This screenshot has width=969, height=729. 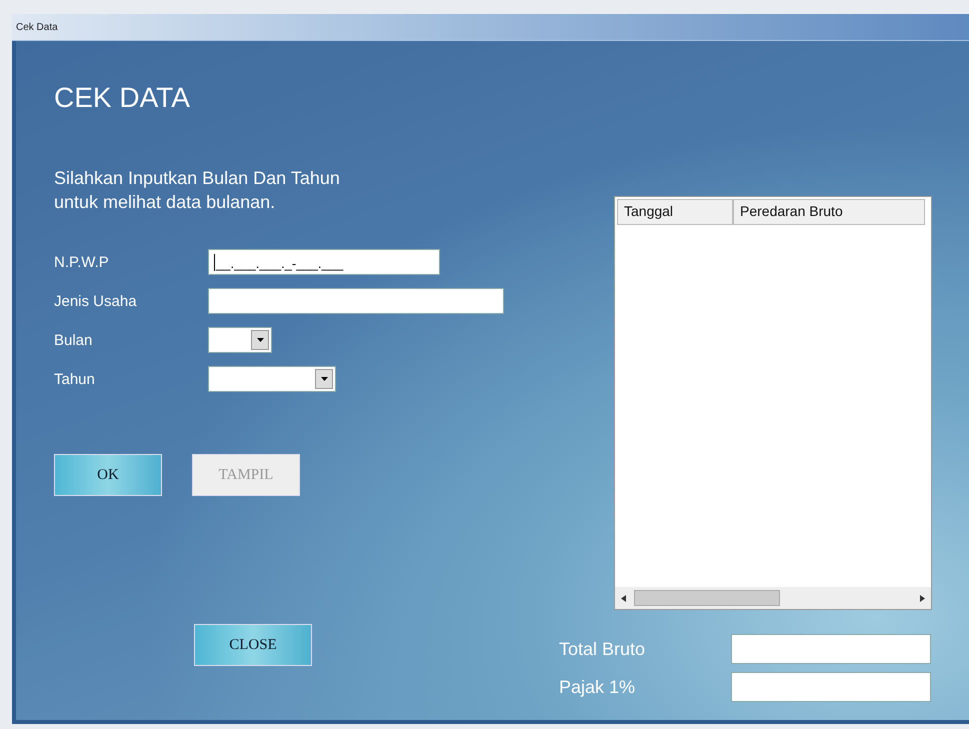 I want to click on form-button: OK, so click(x=108, y=475).